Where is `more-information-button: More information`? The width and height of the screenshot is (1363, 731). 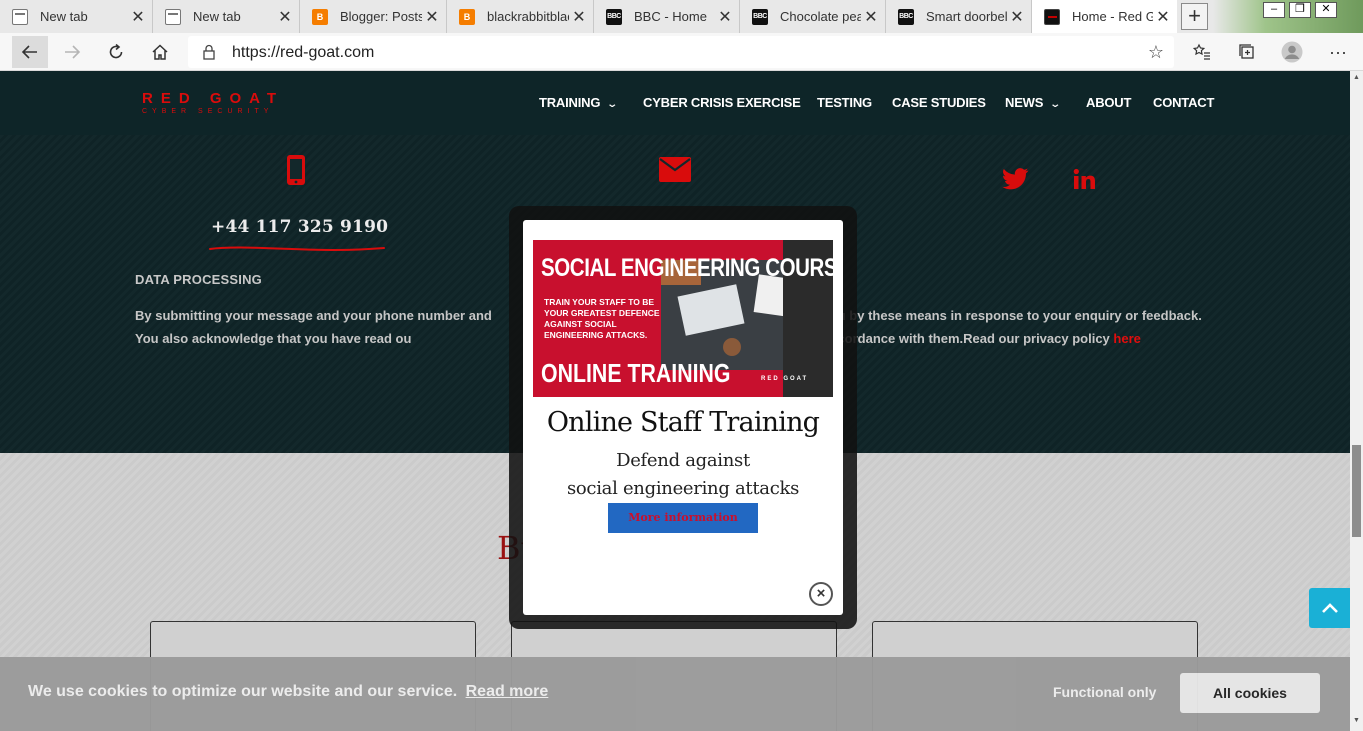 more-information-button: More information is located at coordinates (683, 518).